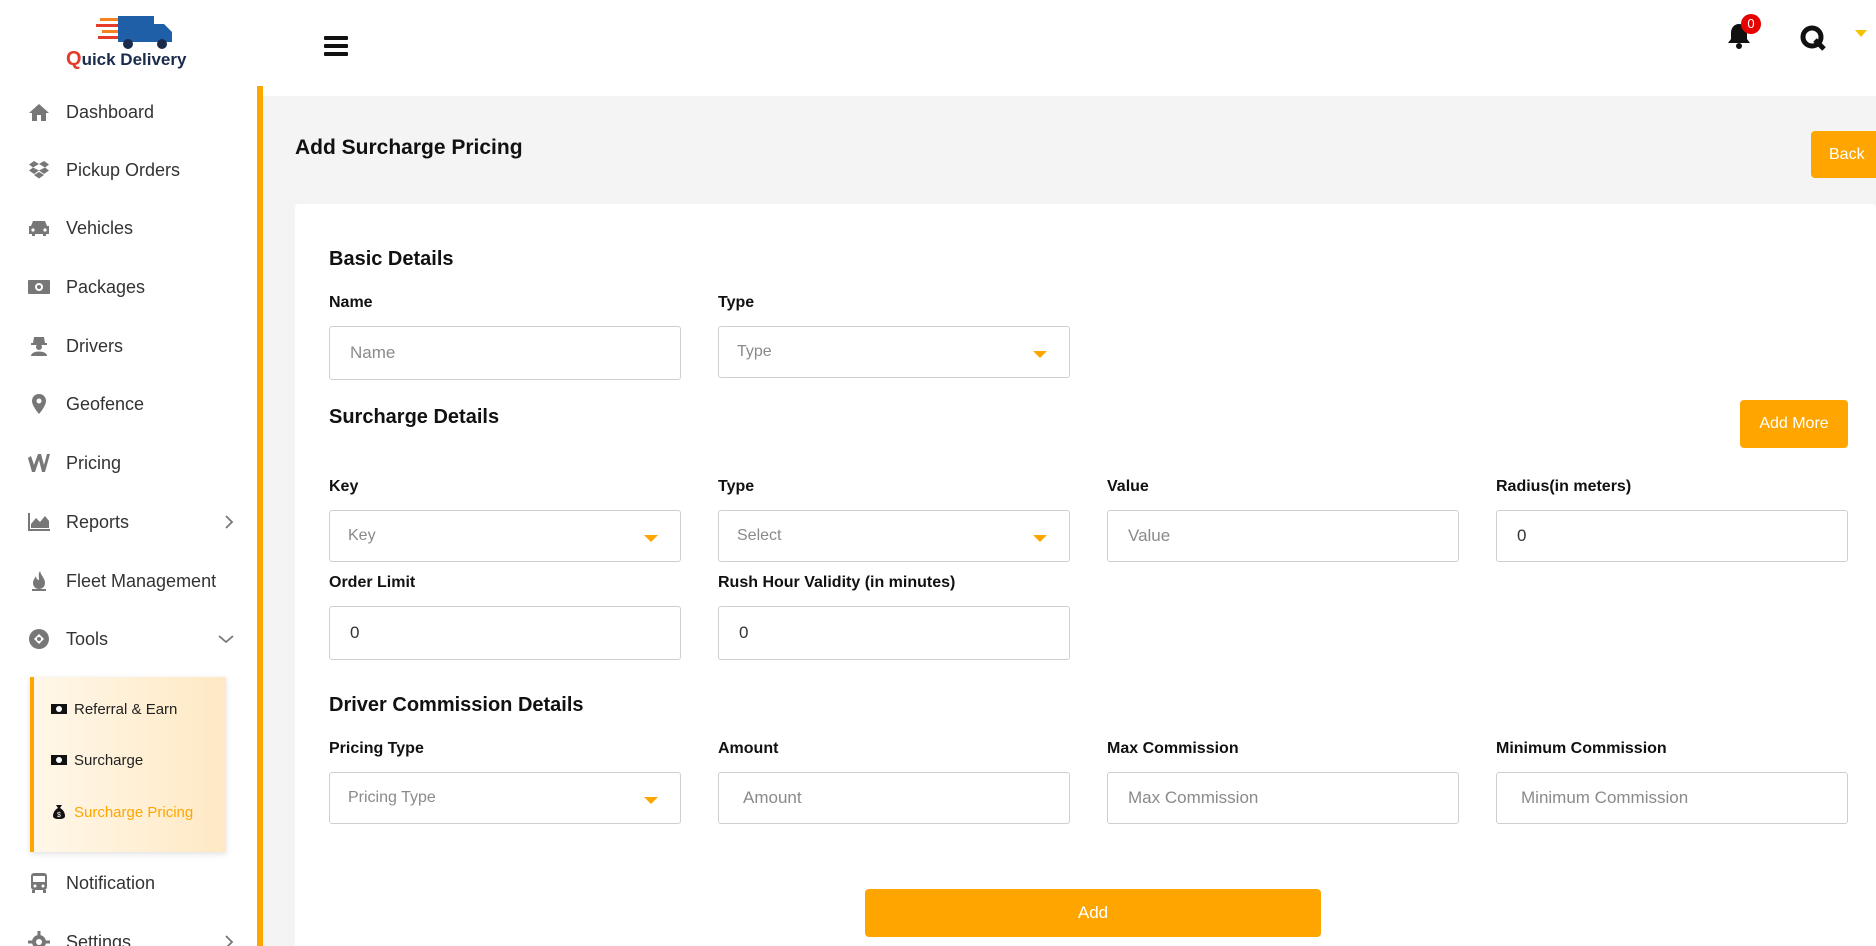 This screenshot has width=1876, height=946. Describe the element at coordinates (1672, 798) in the screenshot. I see `min-commission-input: Minimum Commission` at that location.